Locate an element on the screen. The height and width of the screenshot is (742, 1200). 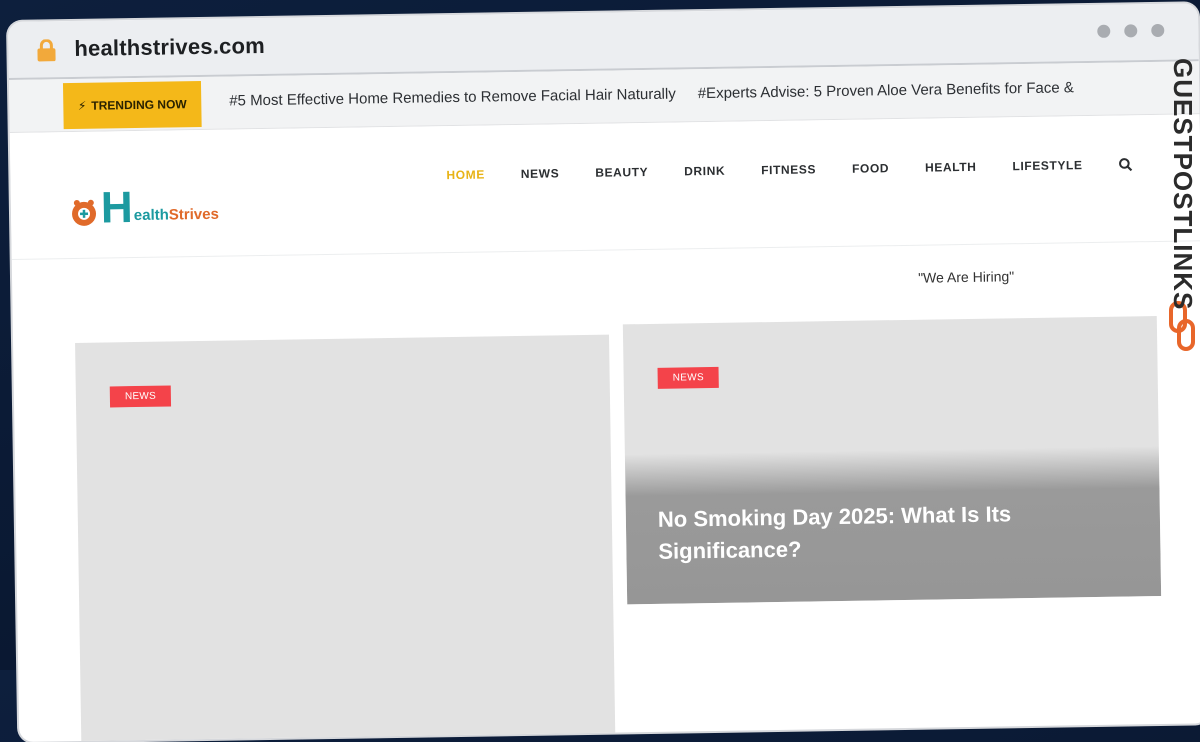
logo-wordmark: ealthStrives is located at coordinates (176, 215).